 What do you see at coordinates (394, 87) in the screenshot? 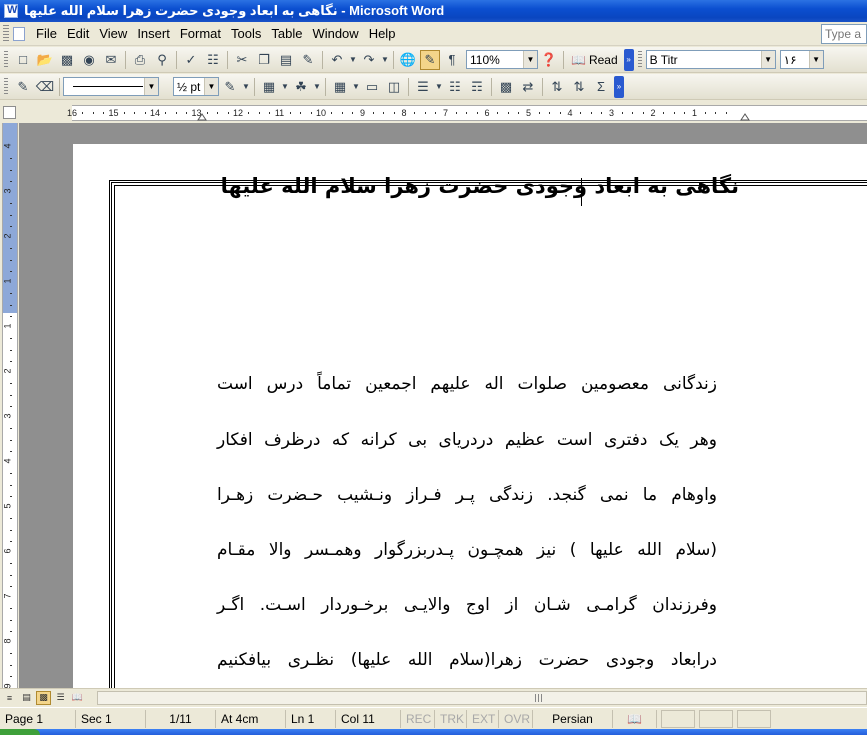
I see `split-cells-icon: ◫` at bounding box center [394, 87].